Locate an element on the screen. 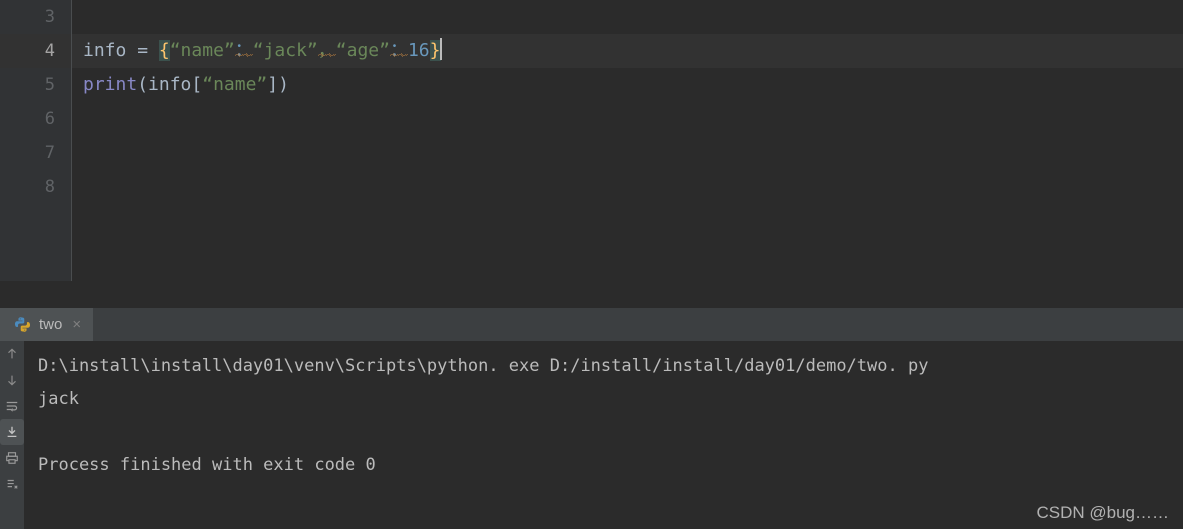 The image size is (1183, 529). token-string-name-key: “name” is located at coordinates (202, 50).